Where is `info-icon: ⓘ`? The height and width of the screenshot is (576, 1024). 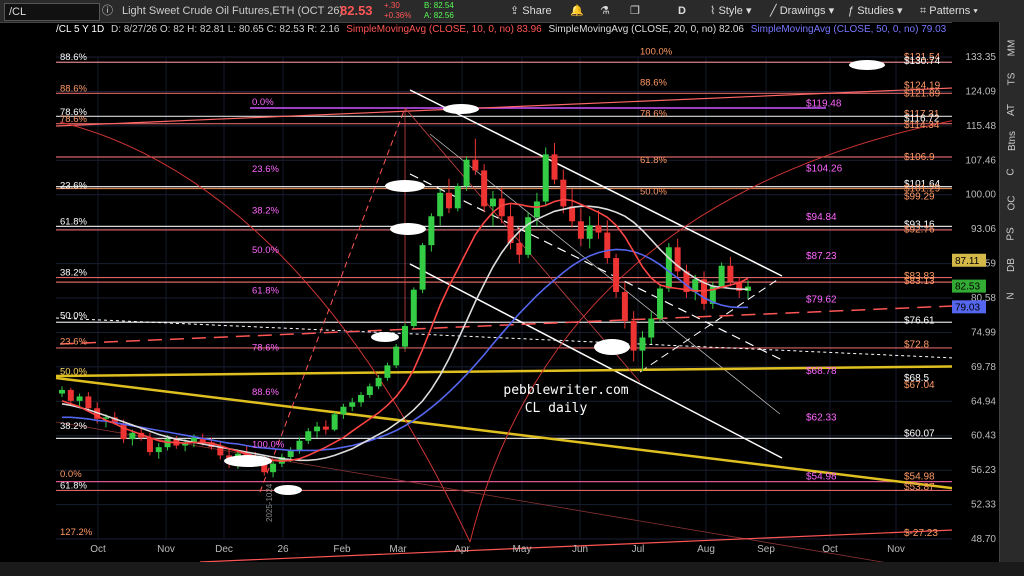
info-icon: ⓘ is located at coordinates (107, 11).